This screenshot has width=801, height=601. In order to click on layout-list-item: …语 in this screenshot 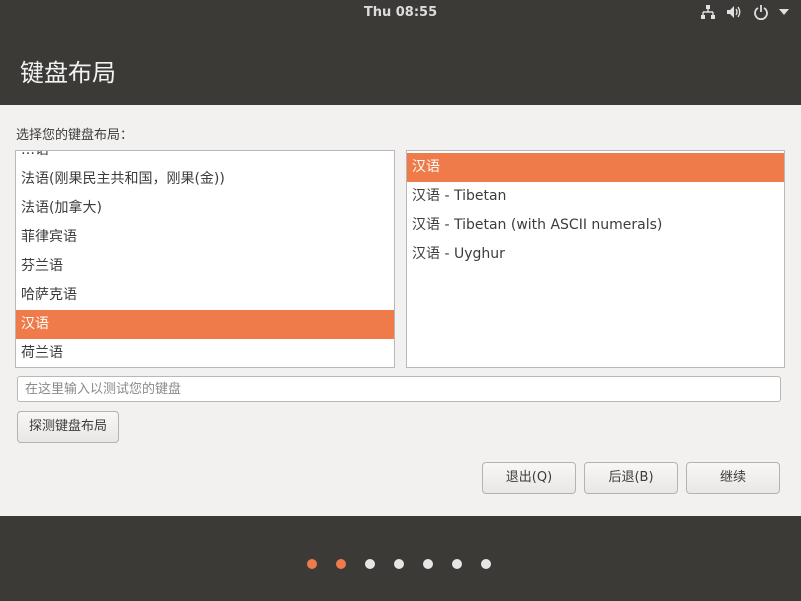, I will do `click(205, 158)`.